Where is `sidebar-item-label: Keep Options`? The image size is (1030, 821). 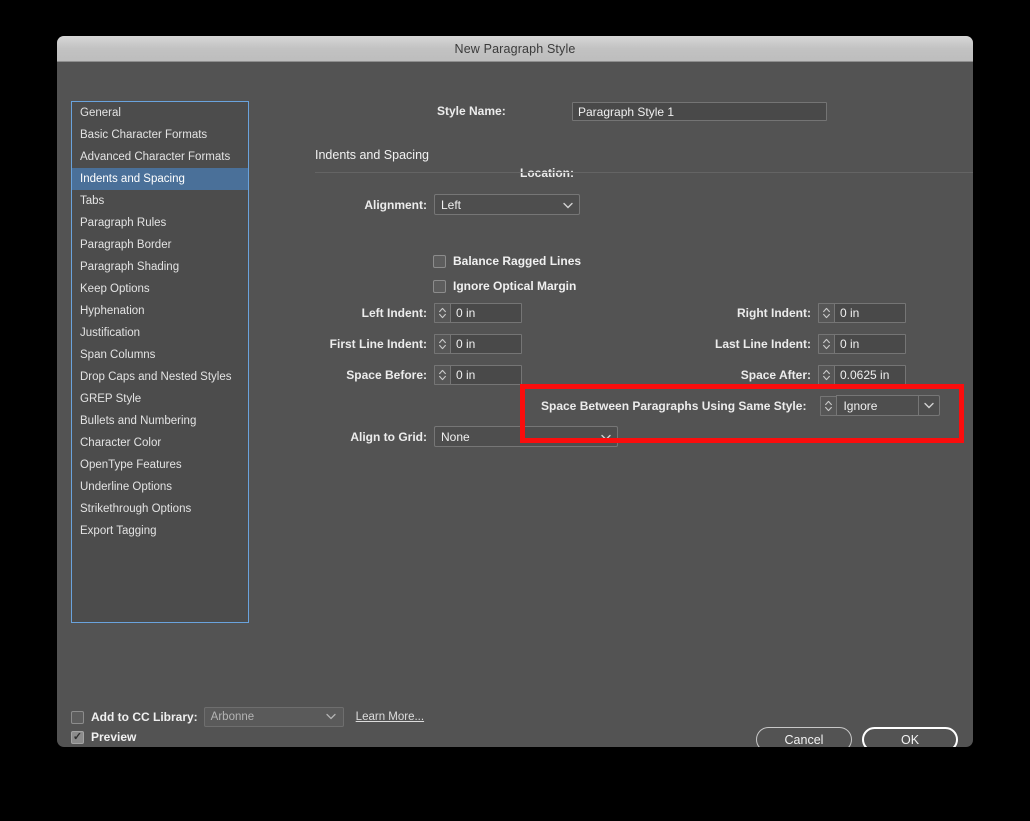 sidebar-item-label: Keep Options is located at coordinates (115, 289).